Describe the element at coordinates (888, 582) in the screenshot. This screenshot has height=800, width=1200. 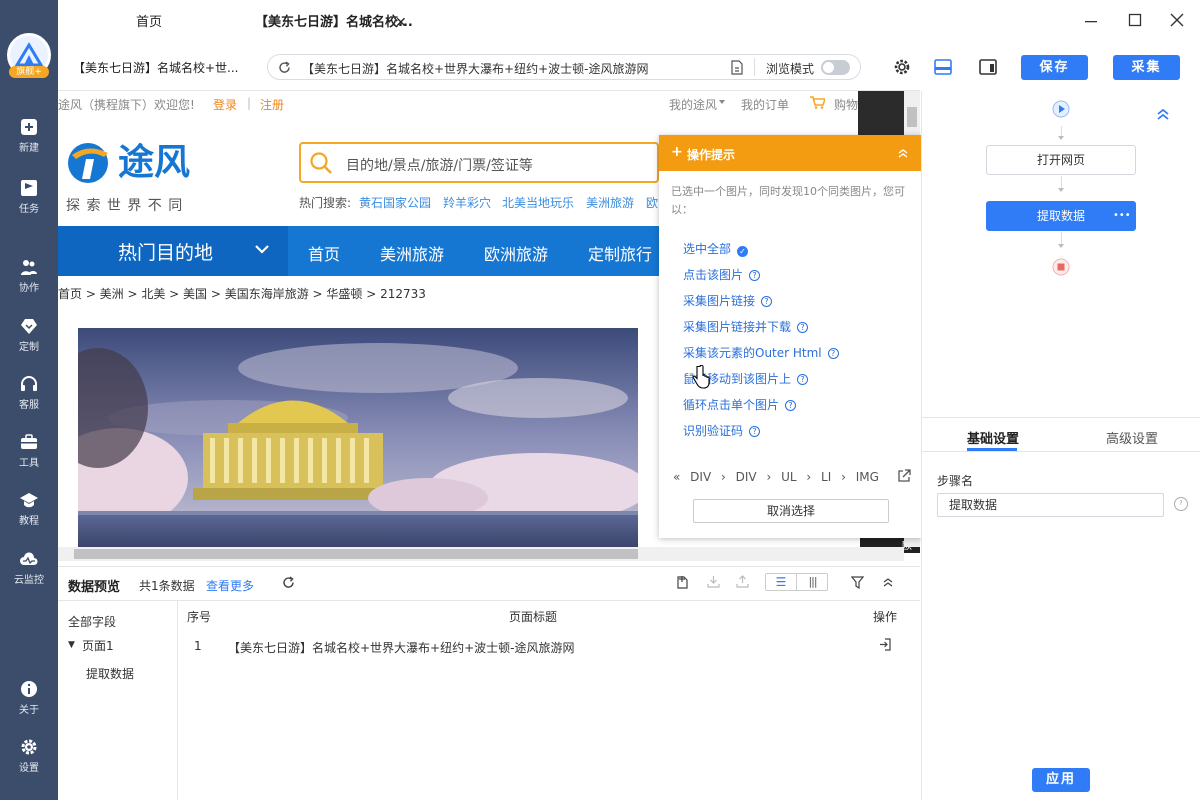
I see `collapse-icon` at that location.